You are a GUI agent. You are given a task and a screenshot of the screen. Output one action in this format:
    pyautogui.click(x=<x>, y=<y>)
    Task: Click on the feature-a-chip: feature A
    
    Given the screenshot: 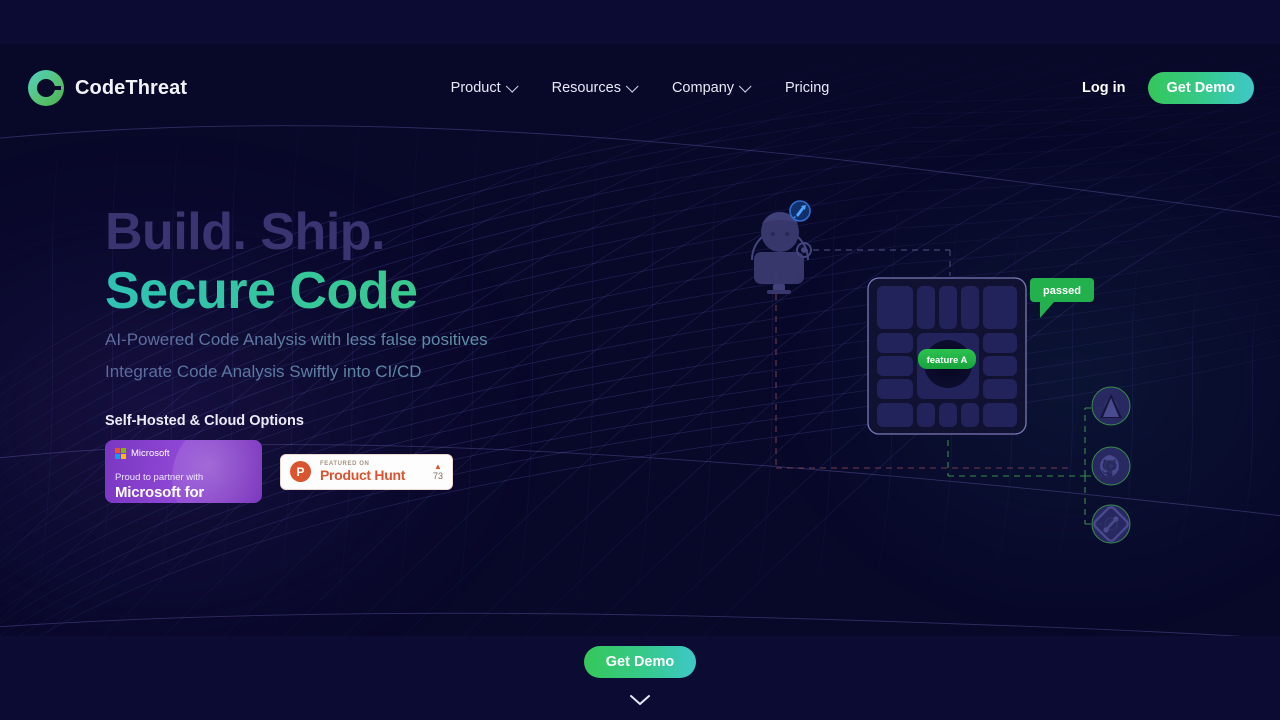 What is the action you would take?
    pyautogui.click(x=947, y=359)
    